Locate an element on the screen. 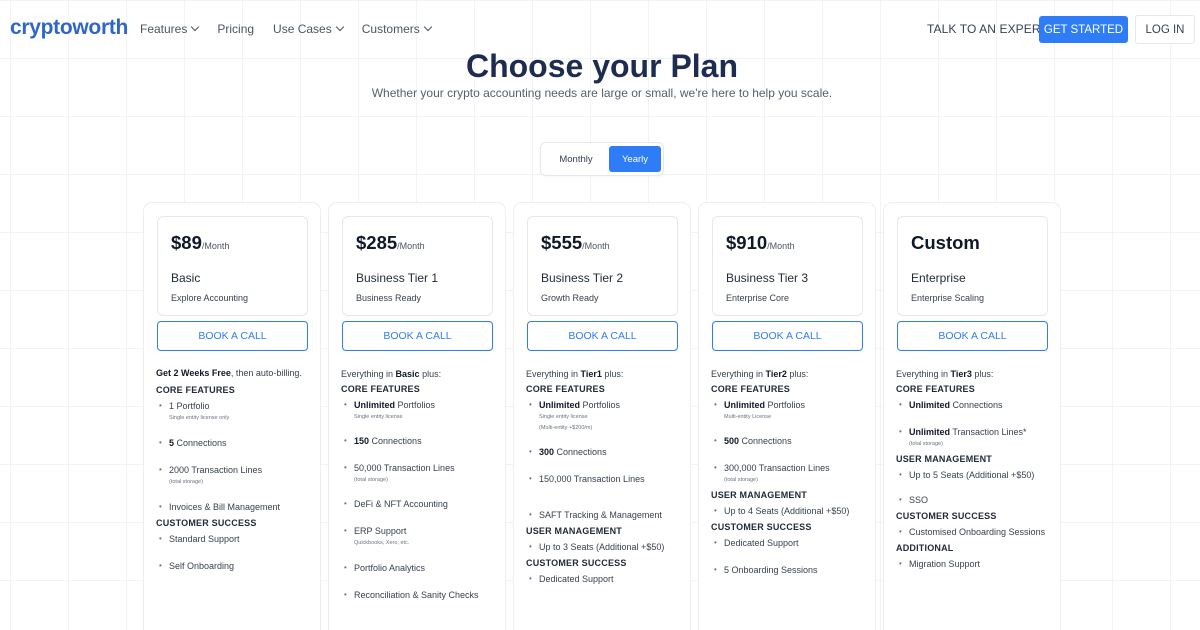  feature-item: Reconciliation & Sanity Checks is located at coordinates (419, 595).